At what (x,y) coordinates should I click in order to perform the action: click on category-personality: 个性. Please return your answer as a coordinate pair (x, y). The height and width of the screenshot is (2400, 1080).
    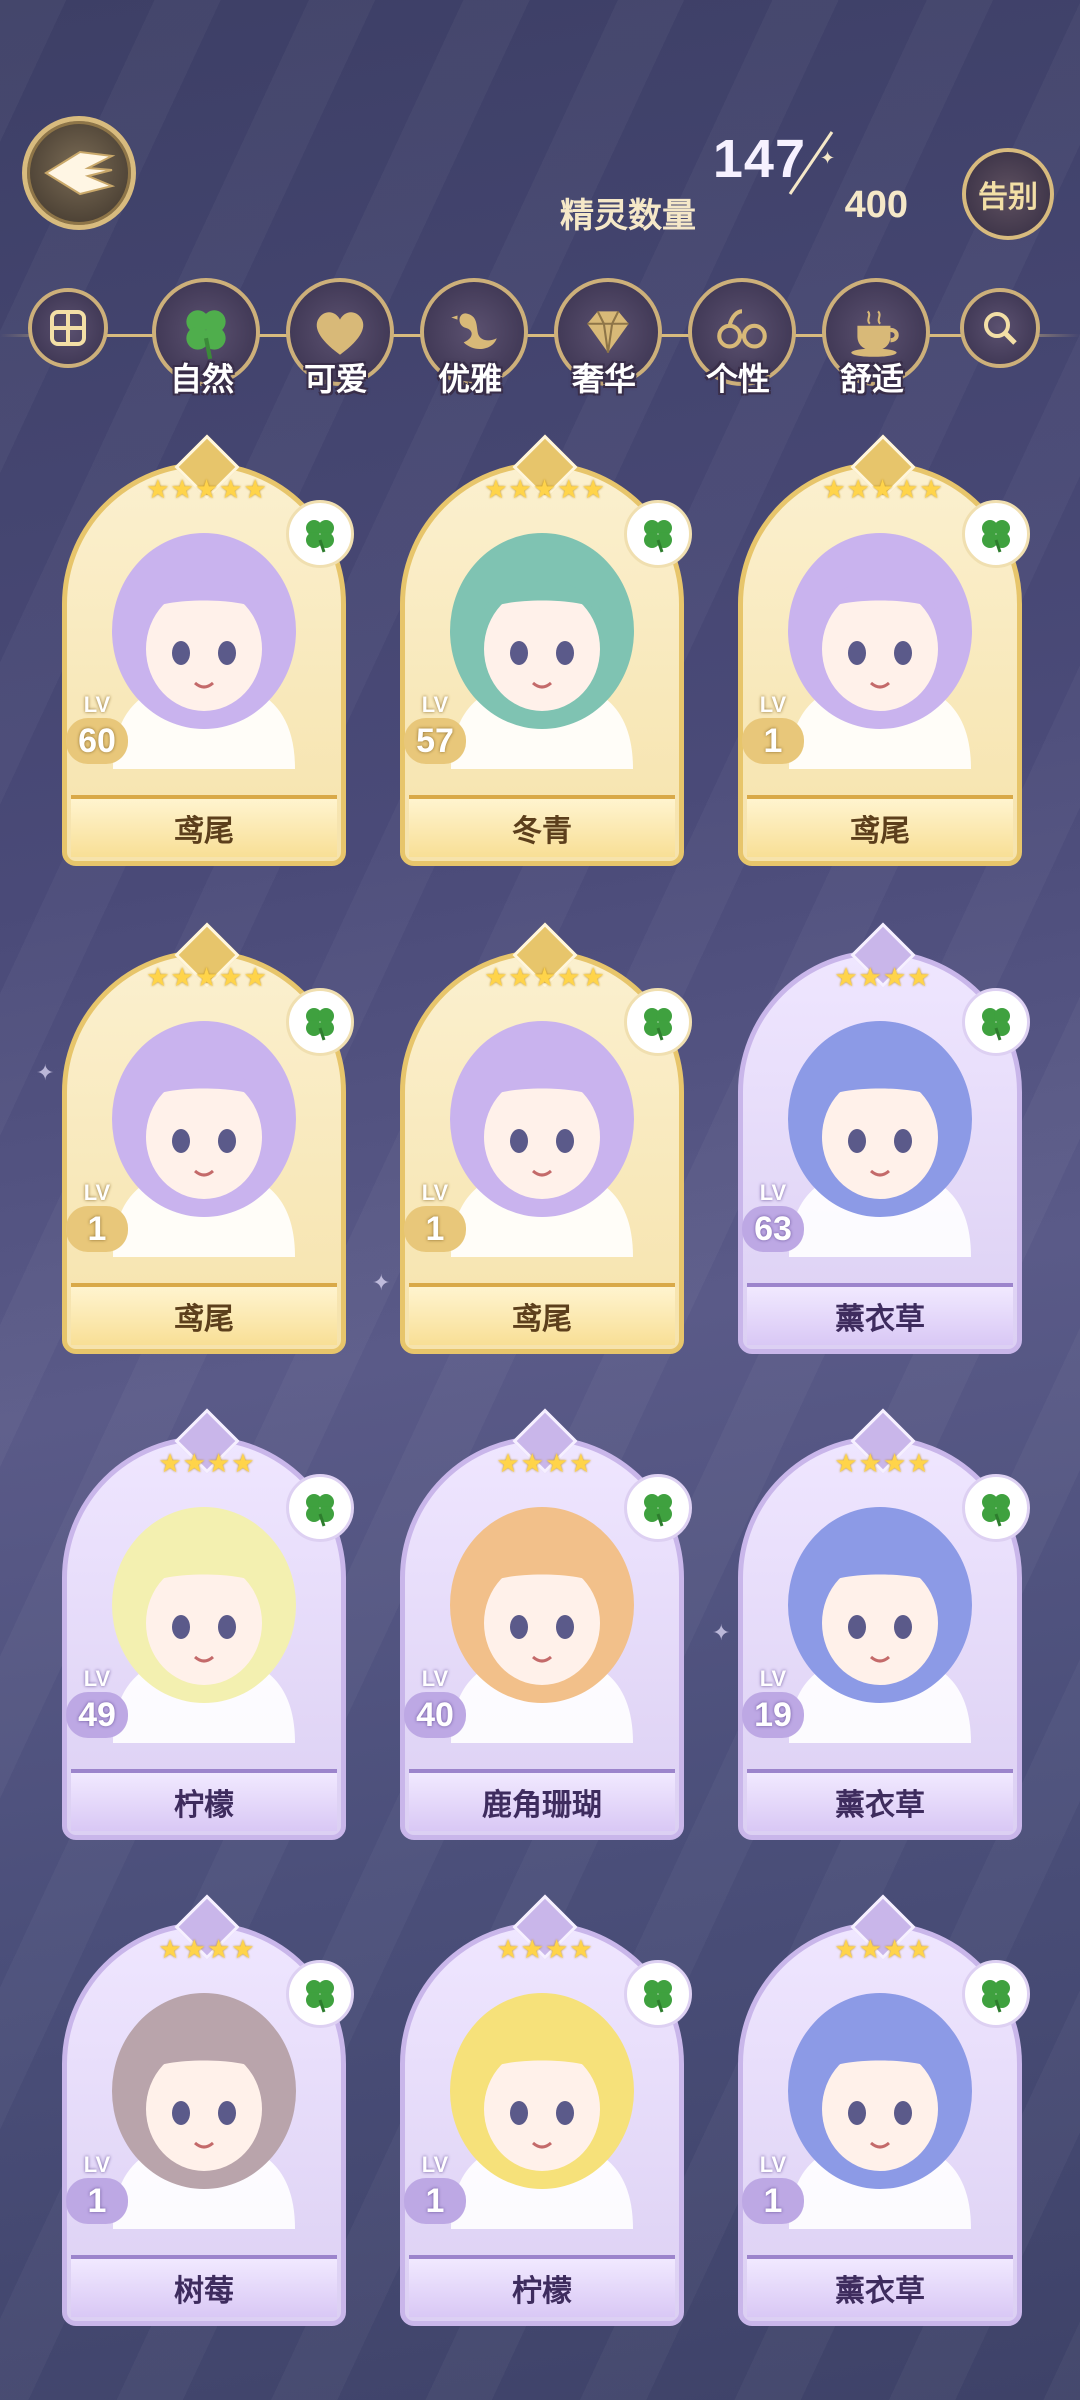
    Looking at the image, I should click on (743, 337).